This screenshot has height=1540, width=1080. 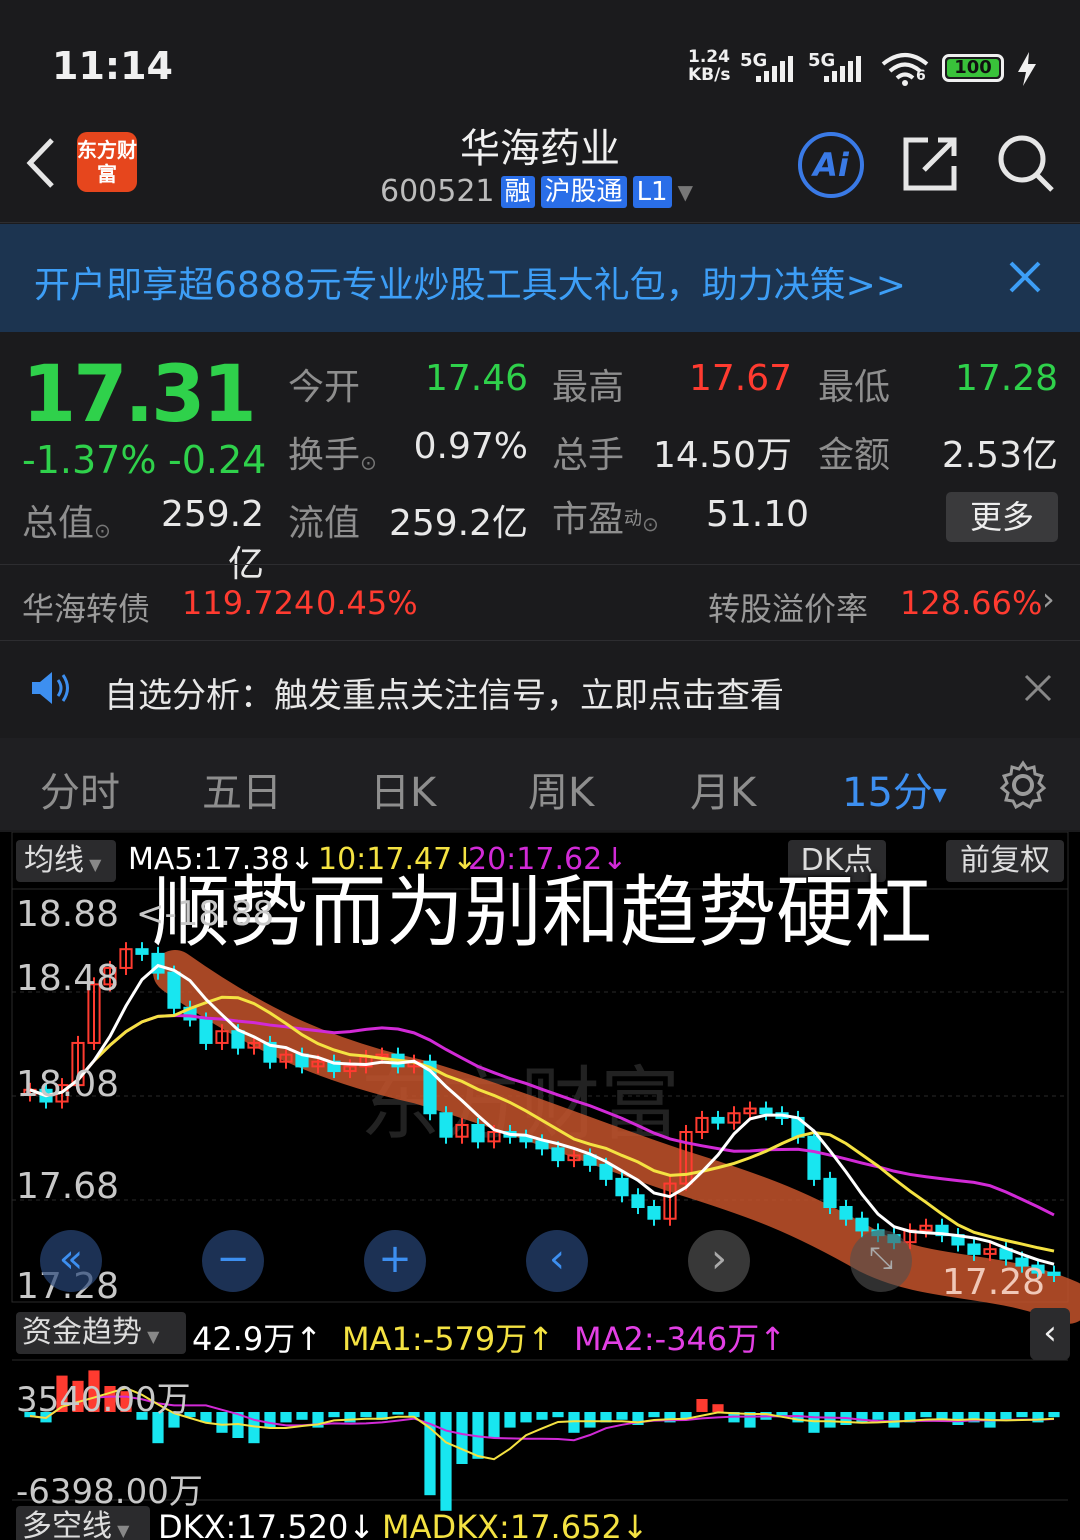 I want to click on ai-assistant-button: Ai, so click(x=831, y=165).